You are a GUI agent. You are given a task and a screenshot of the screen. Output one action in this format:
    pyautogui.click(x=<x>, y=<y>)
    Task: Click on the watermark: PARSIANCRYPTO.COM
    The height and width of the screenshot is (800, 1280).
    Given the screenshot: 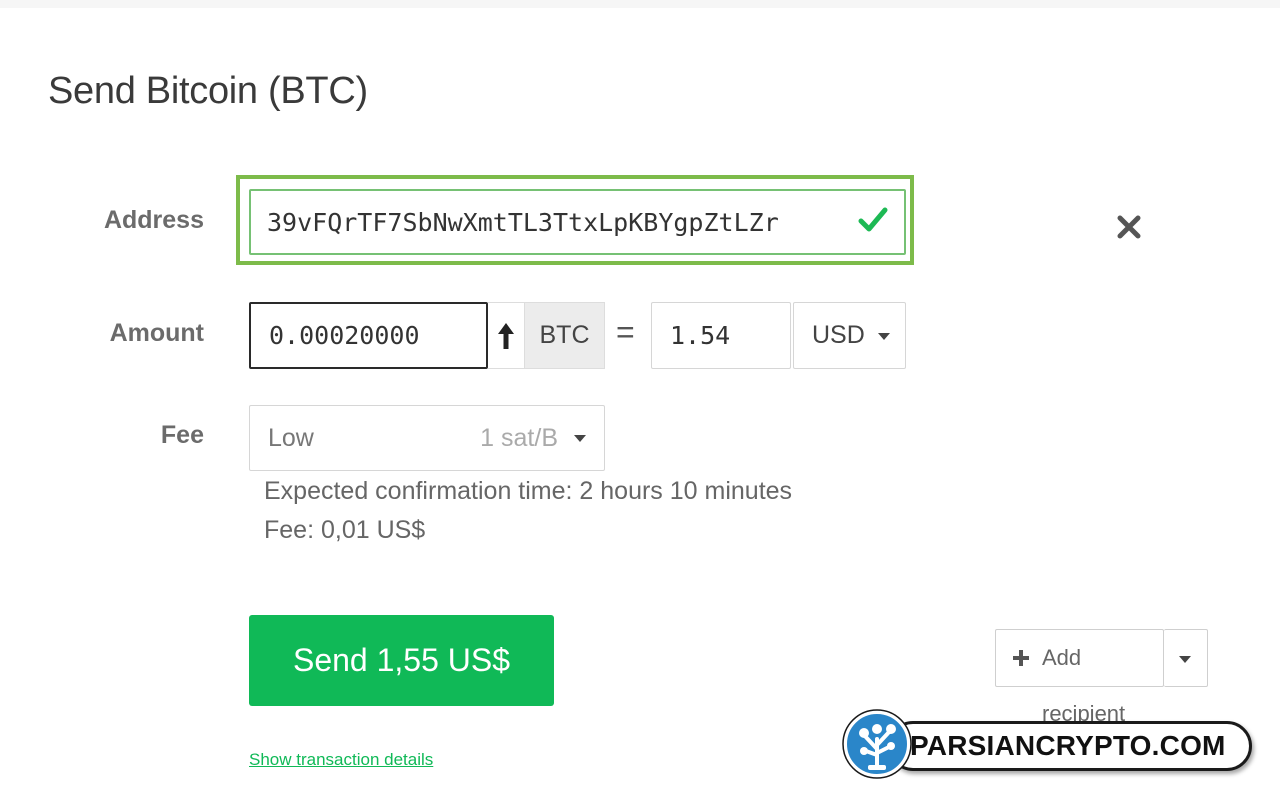 What is the action you would take?
    pyautogui.click(x=1048, y=745)
    